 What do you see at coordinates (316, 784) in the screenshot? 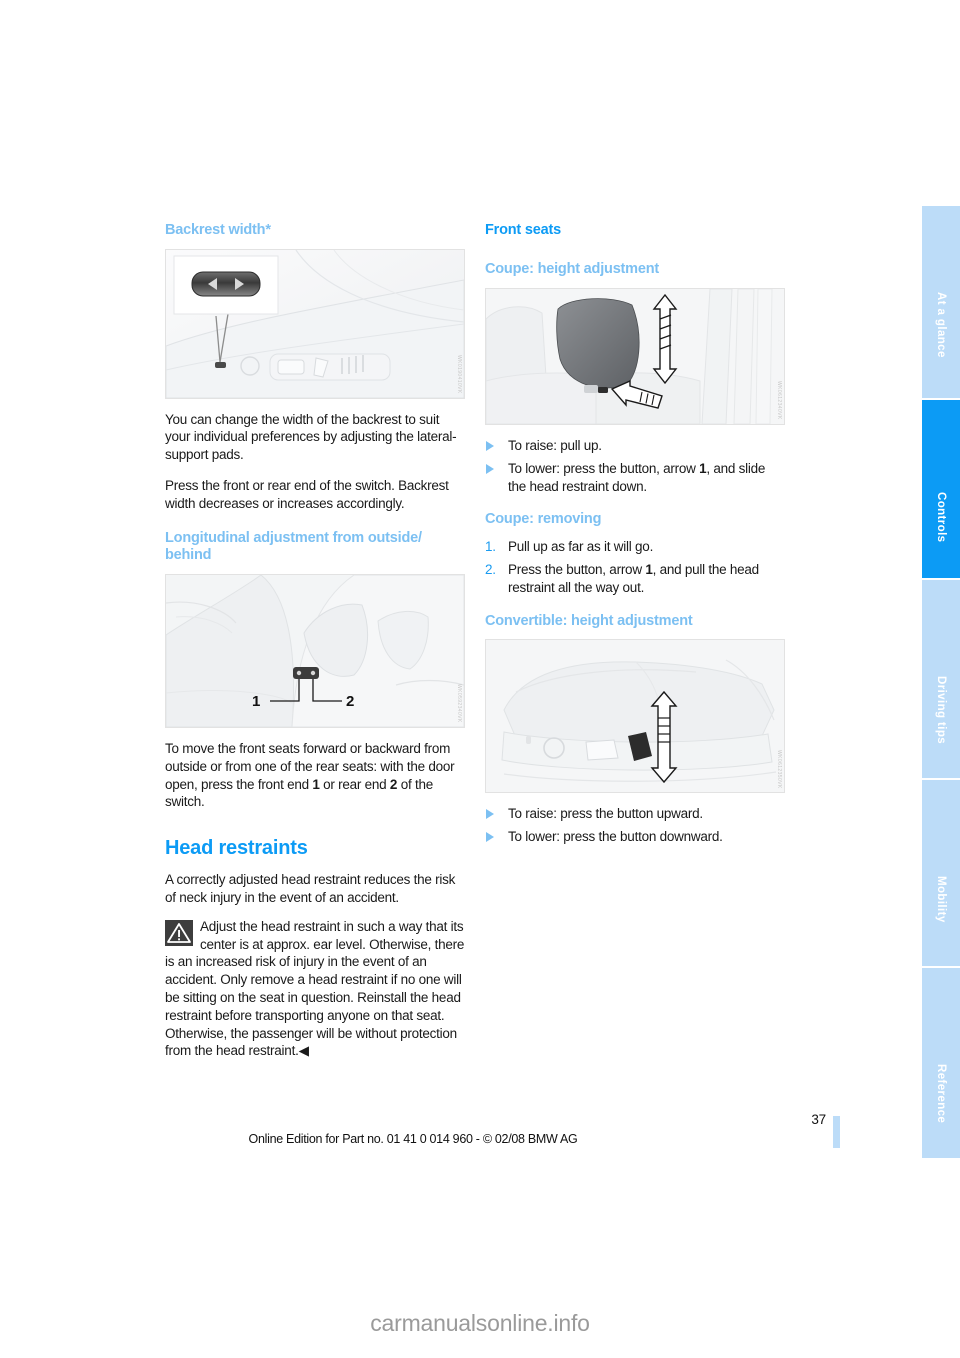
I see `paragraph-longitudinal-num-1: 1` at bounding box center [316, 784].